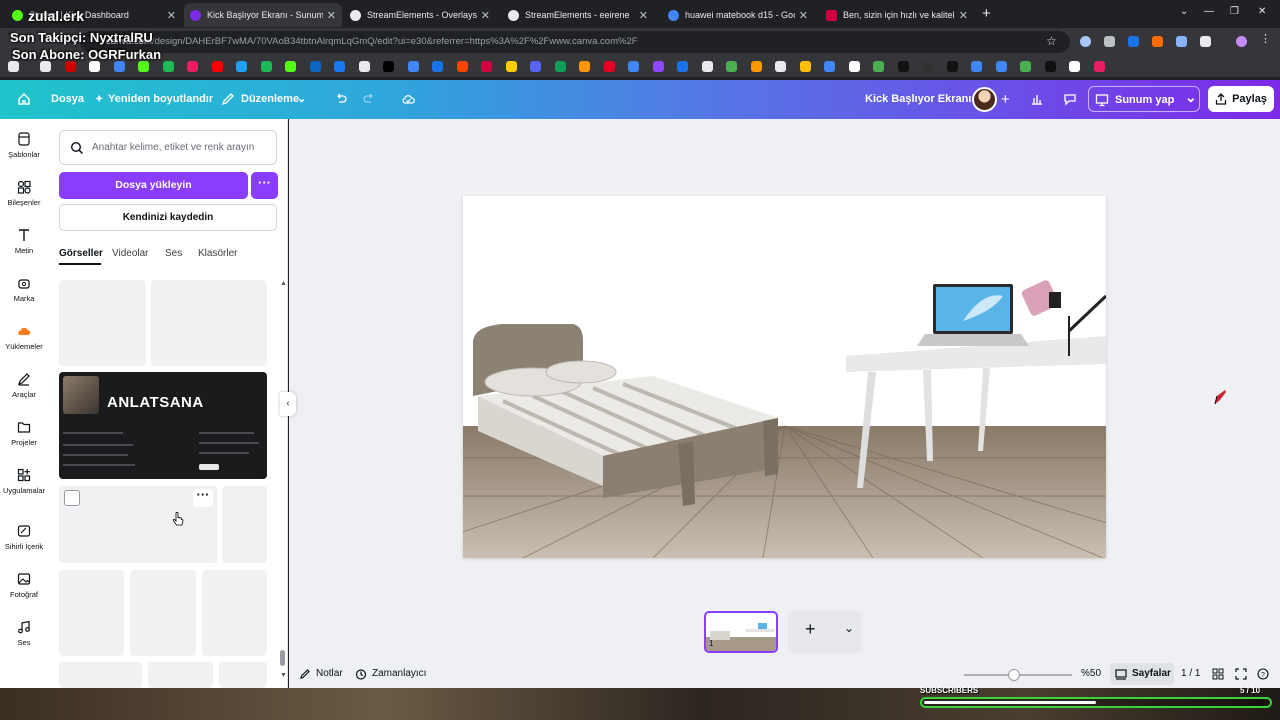 The height and width of the screenshot is (720, 1280). What do you see at coordinates (72, 498) in the screenshot?
I see `select-checkbox` at bounding box center [72, 498].